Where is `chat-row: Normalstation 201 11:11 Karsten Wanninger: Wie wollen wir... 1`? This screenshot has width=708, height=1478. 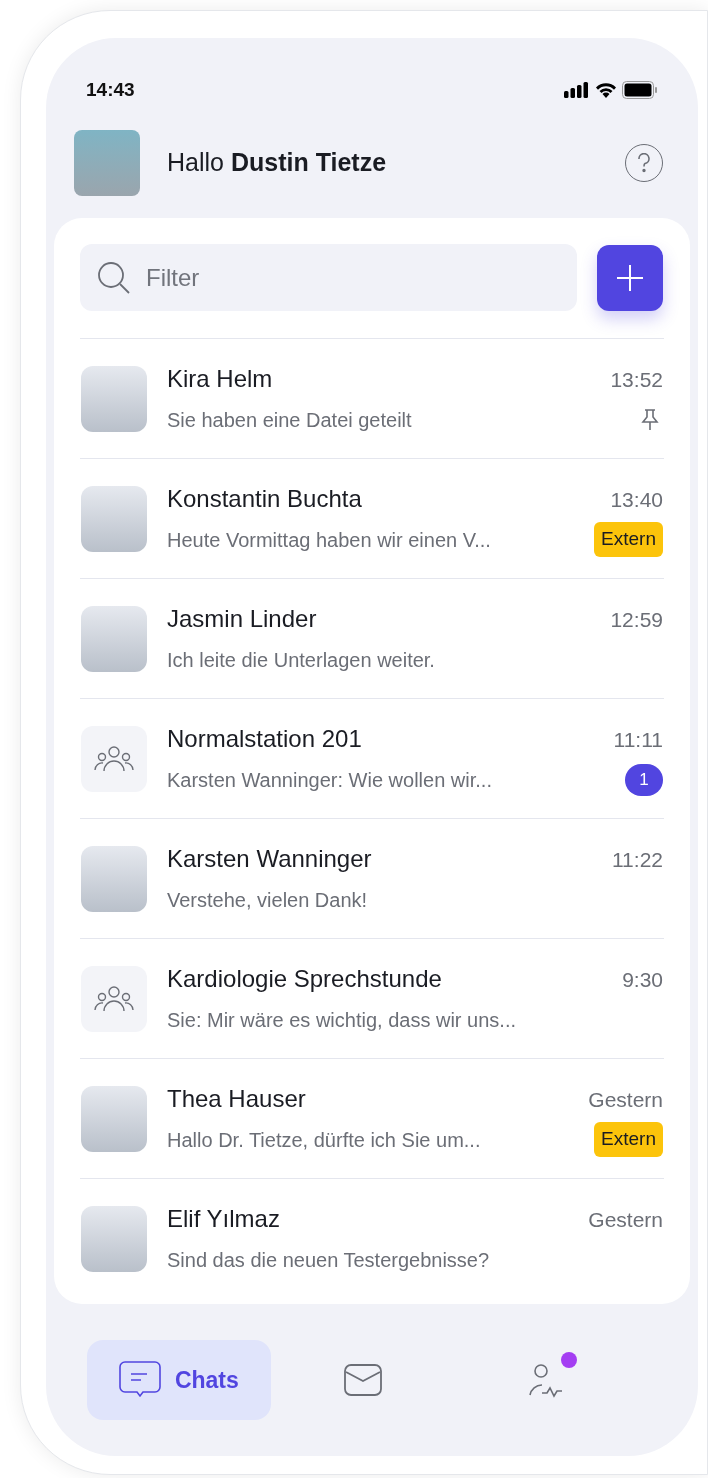 chat-row: Normalstation 201 11:11 Karsten Wanninger: Wie wollen wir... 1 is located at coordinates (372, 758).